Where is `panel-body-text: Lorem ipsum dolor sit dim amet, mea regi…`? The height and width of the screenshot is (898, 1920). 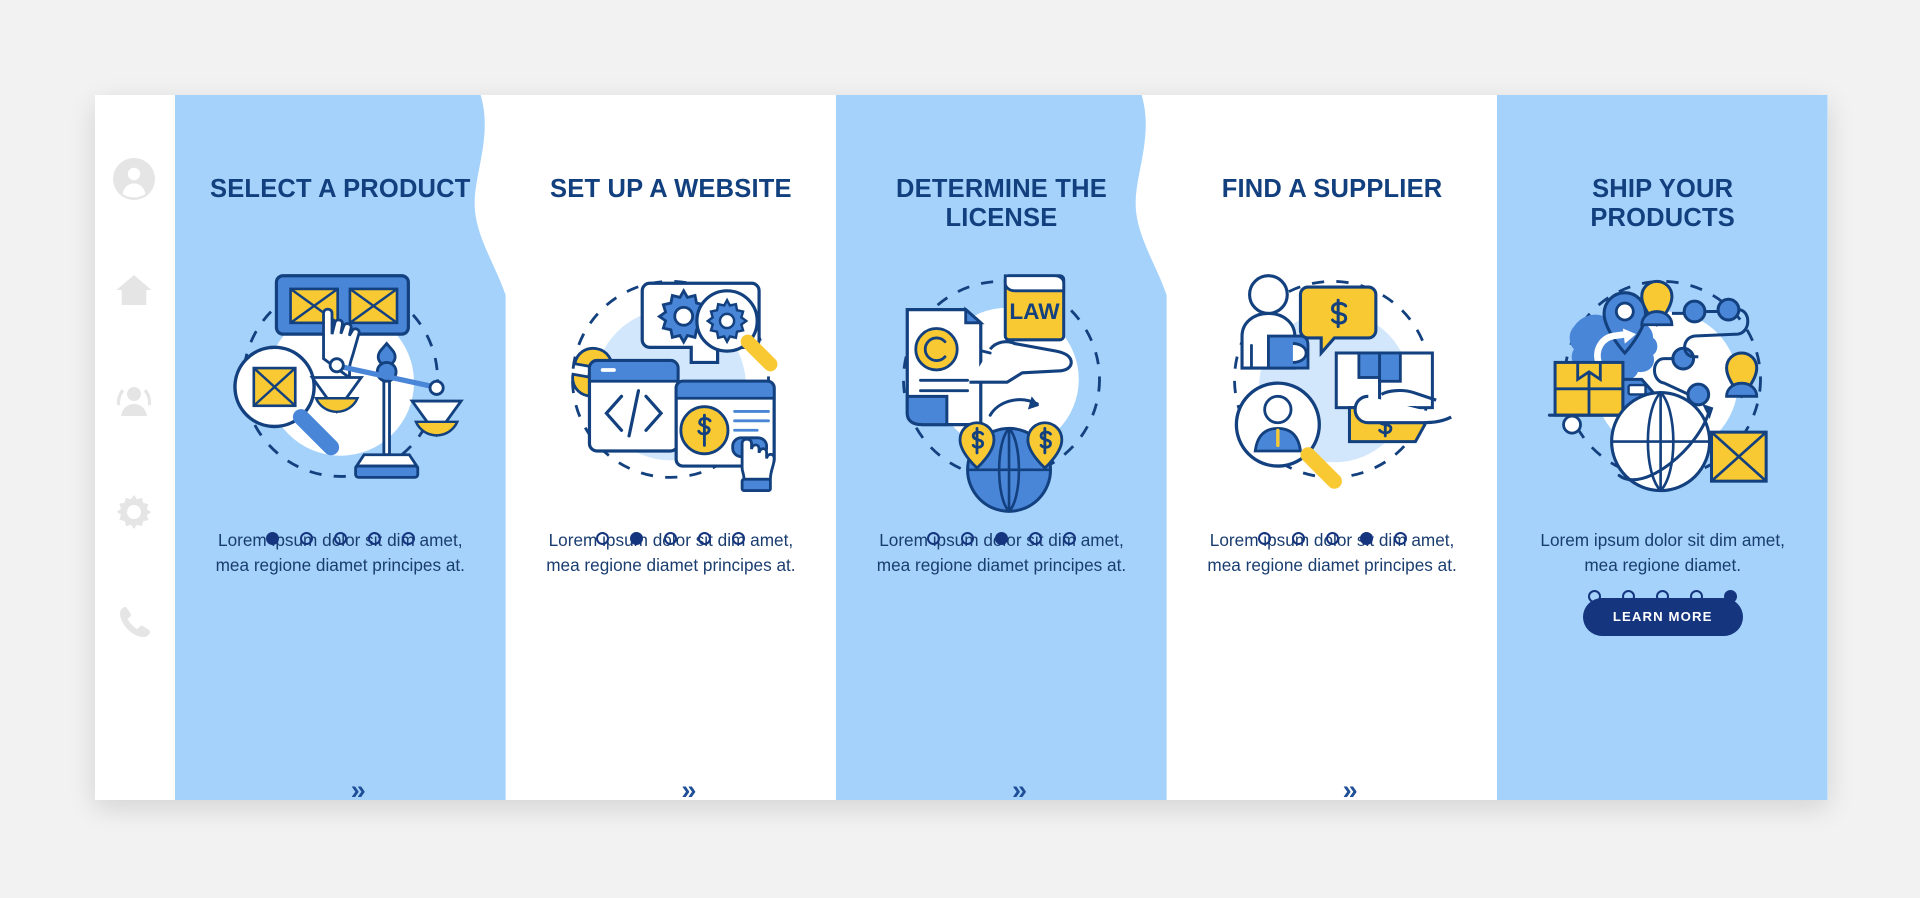 panel-body-text: Lorem ipsum dolor sit dim amet, mea regi… is located at coordinates (1662, 552).